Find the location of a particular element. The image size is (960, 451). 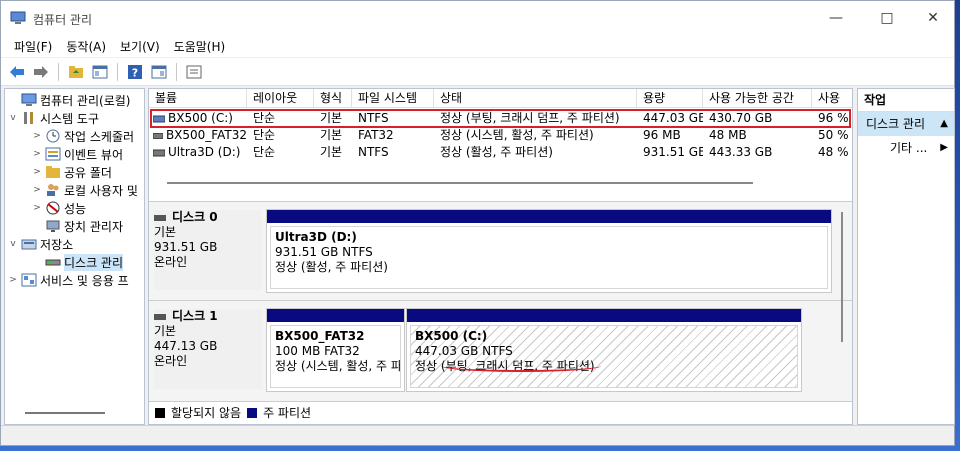

storage-icon is located at coordinates (29, 244).